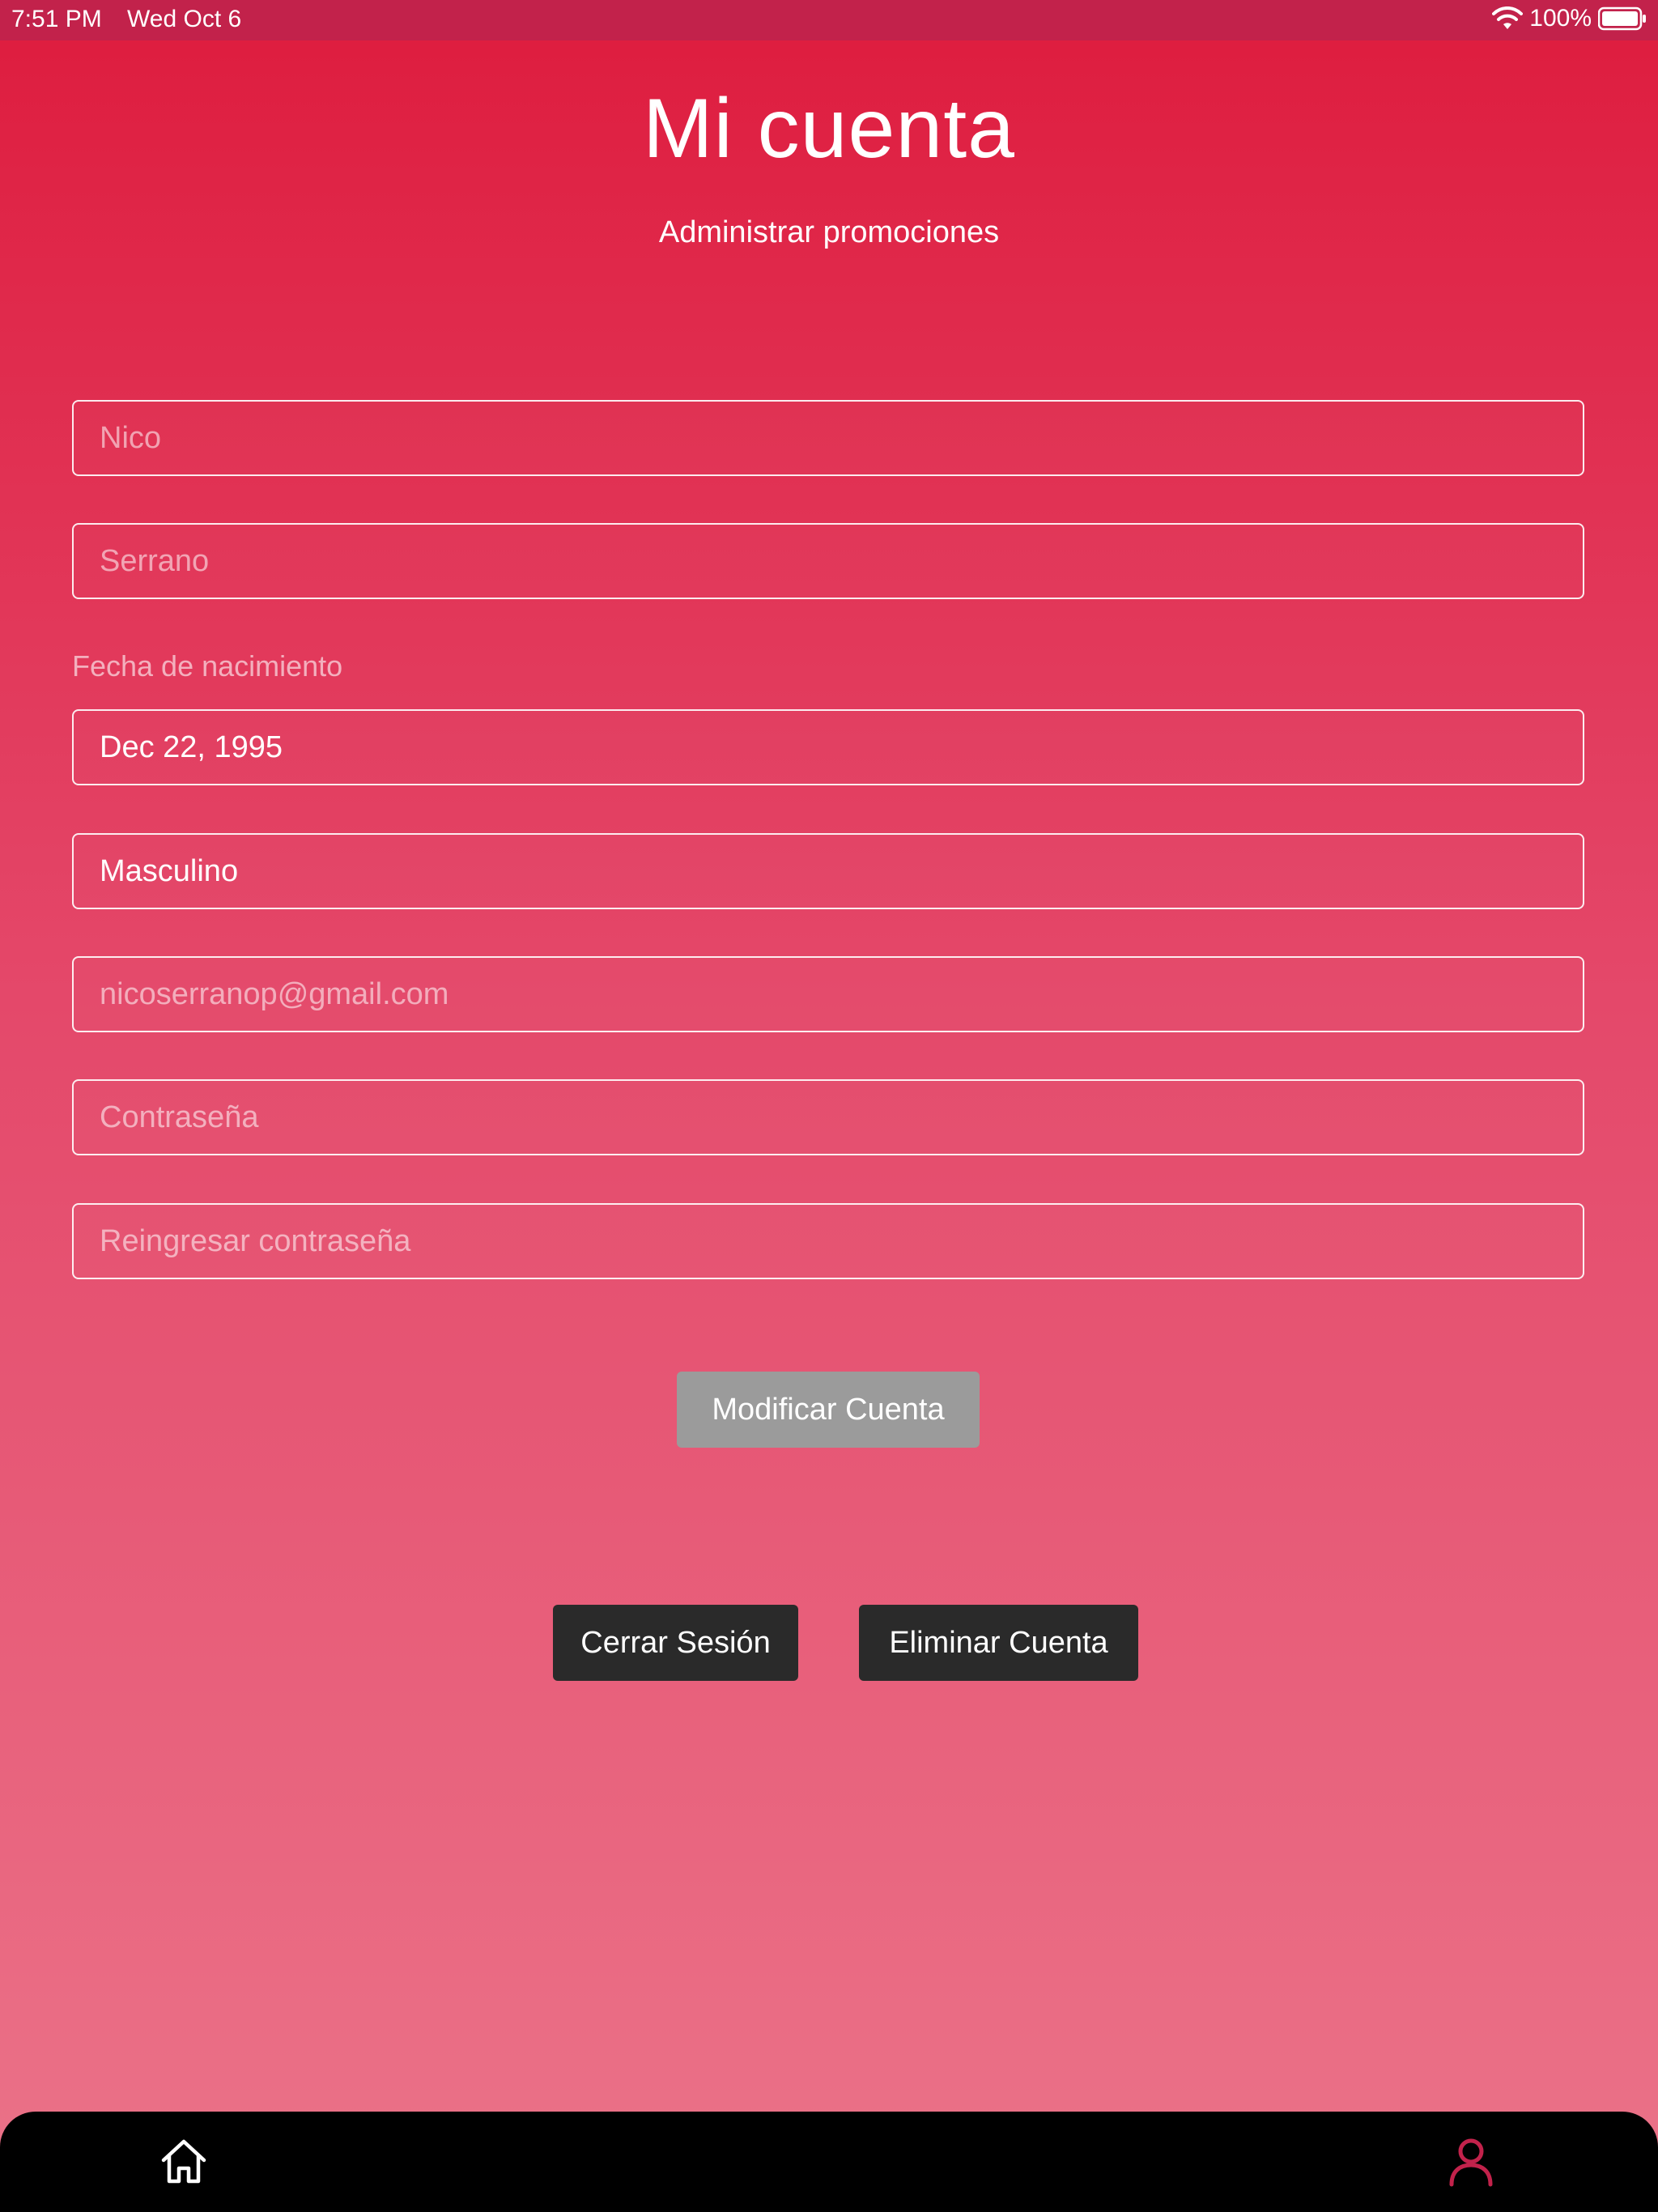 The image size is (1658, 2212). What do you see at coordinates (841, 561) in the screenshot?
I see `last-name-input` at bounding box center [841, 561].